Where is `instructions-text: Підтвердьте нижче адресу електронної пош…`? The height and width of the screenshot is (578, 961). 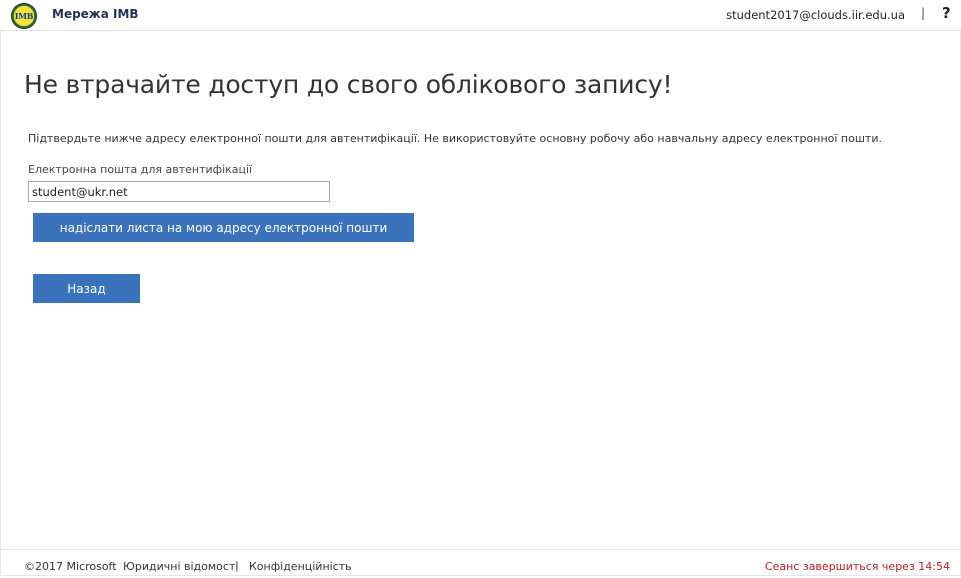
instructions-text: Підтвердьте нижче адресу електронної пош… is located at coordinates (455, 138).